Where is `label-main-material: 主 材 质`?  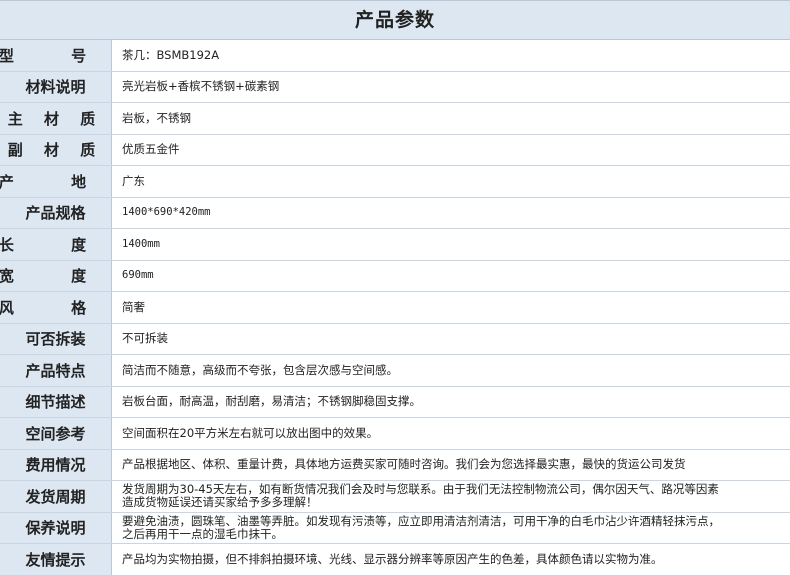 label-main-material: 主 材 质 is located at coordinates (56, 118).